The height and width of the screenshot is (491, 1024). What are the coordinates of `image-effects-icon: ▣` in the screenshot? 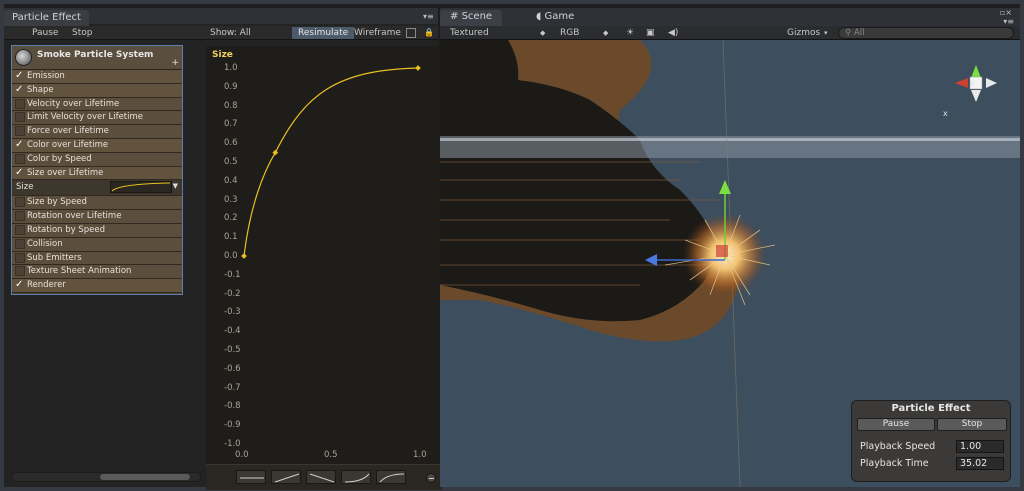 It's located at (650, 33).